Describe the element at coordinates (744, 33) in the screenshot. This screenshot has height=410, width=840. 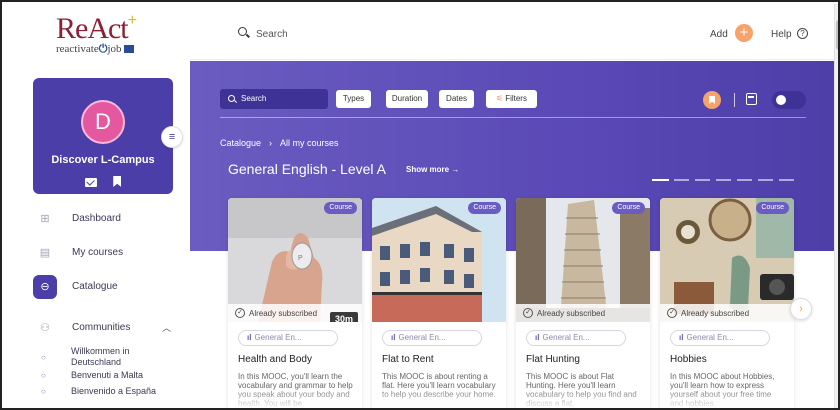
I see `add-button: +` at that location.